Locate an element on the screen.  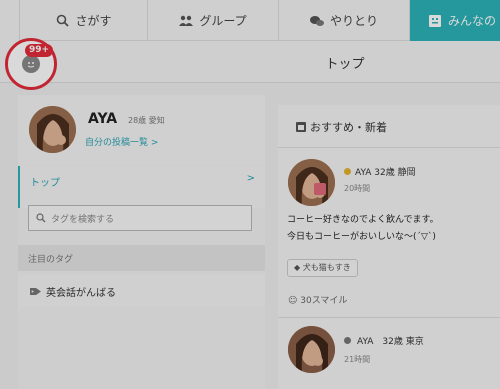
tab-chat-label: やりとり is located at coordinates (353, 21).